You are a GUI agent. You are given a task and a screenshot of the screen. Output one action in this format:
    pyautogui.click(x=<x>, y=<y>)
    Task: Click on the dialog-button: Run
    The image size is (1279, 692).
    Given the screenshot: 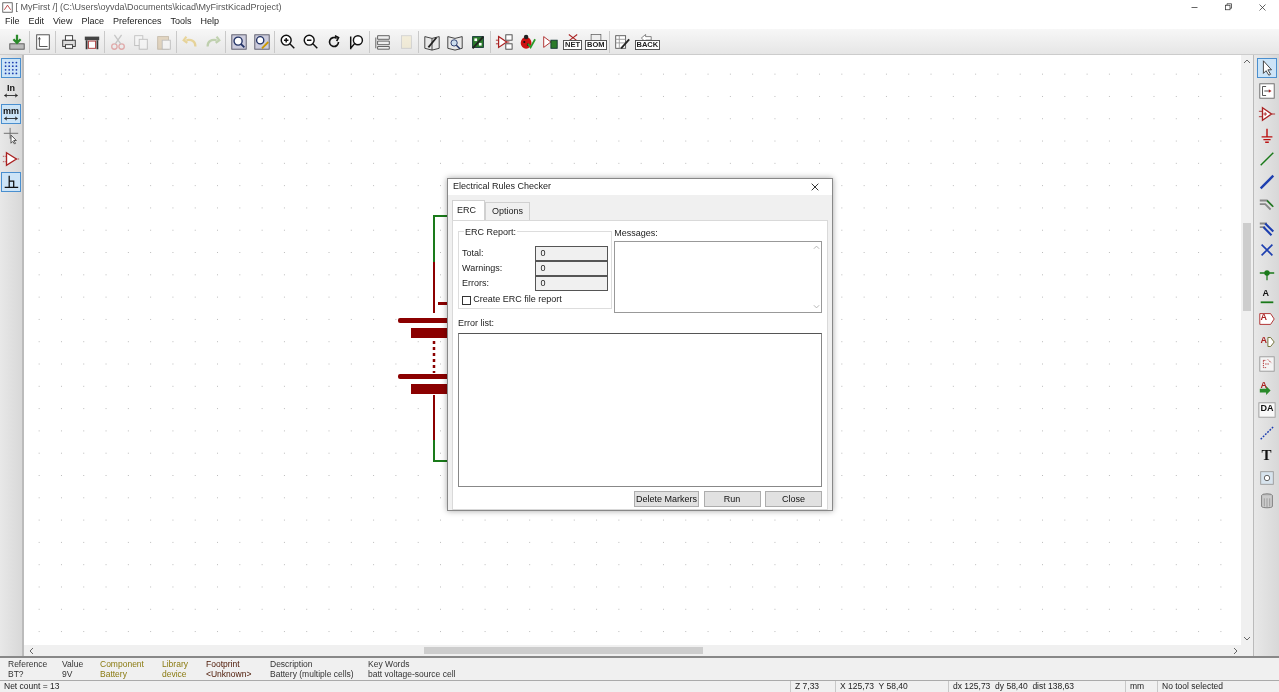 What is the action you would take?
    pyautogui.click(x=732, y=499)
    